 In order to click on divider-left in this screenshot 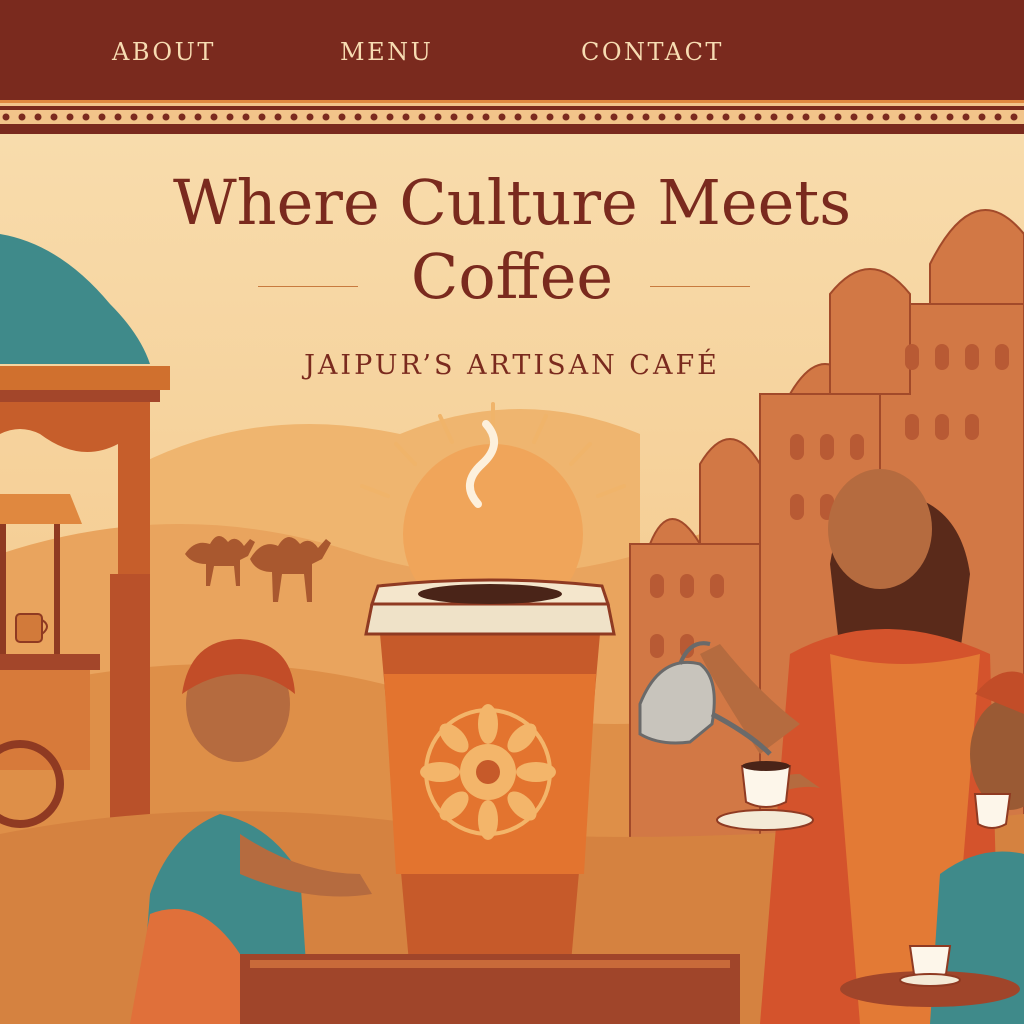, I will do `click(308, 286)`.